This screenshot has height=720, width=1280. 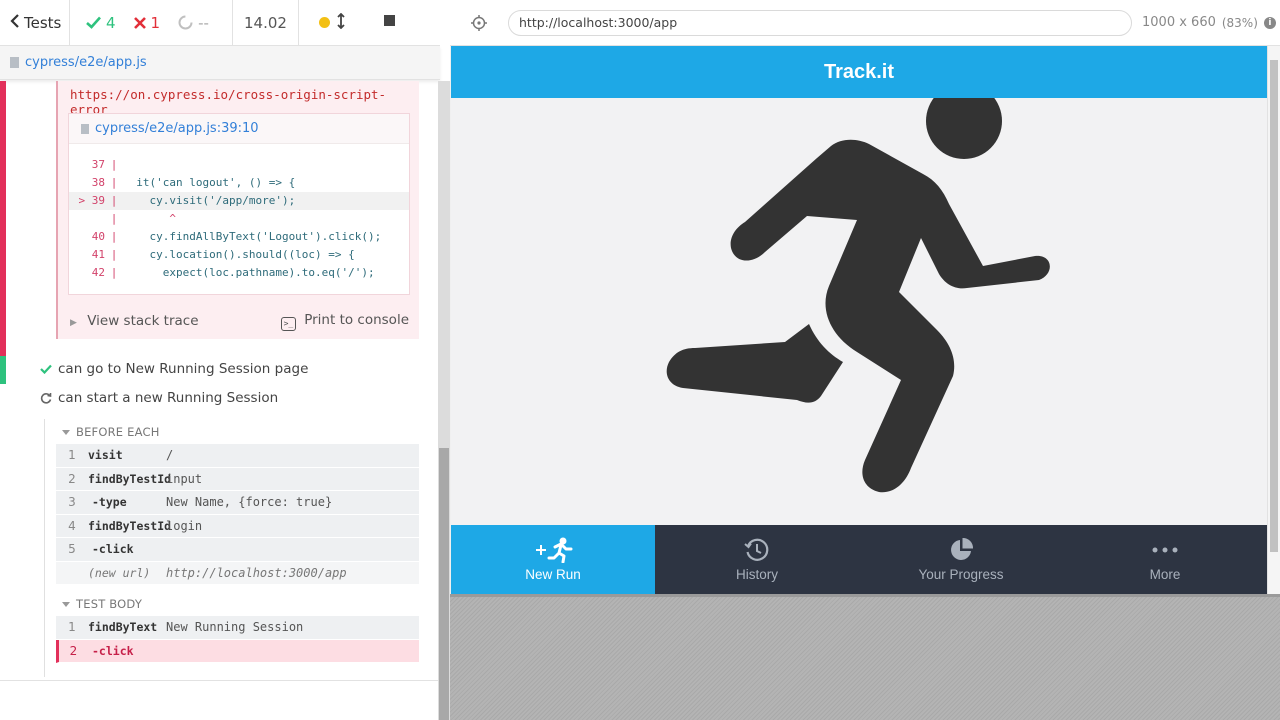 I want to click on caret-right-icon: ▶, so click(x=73, y=323).